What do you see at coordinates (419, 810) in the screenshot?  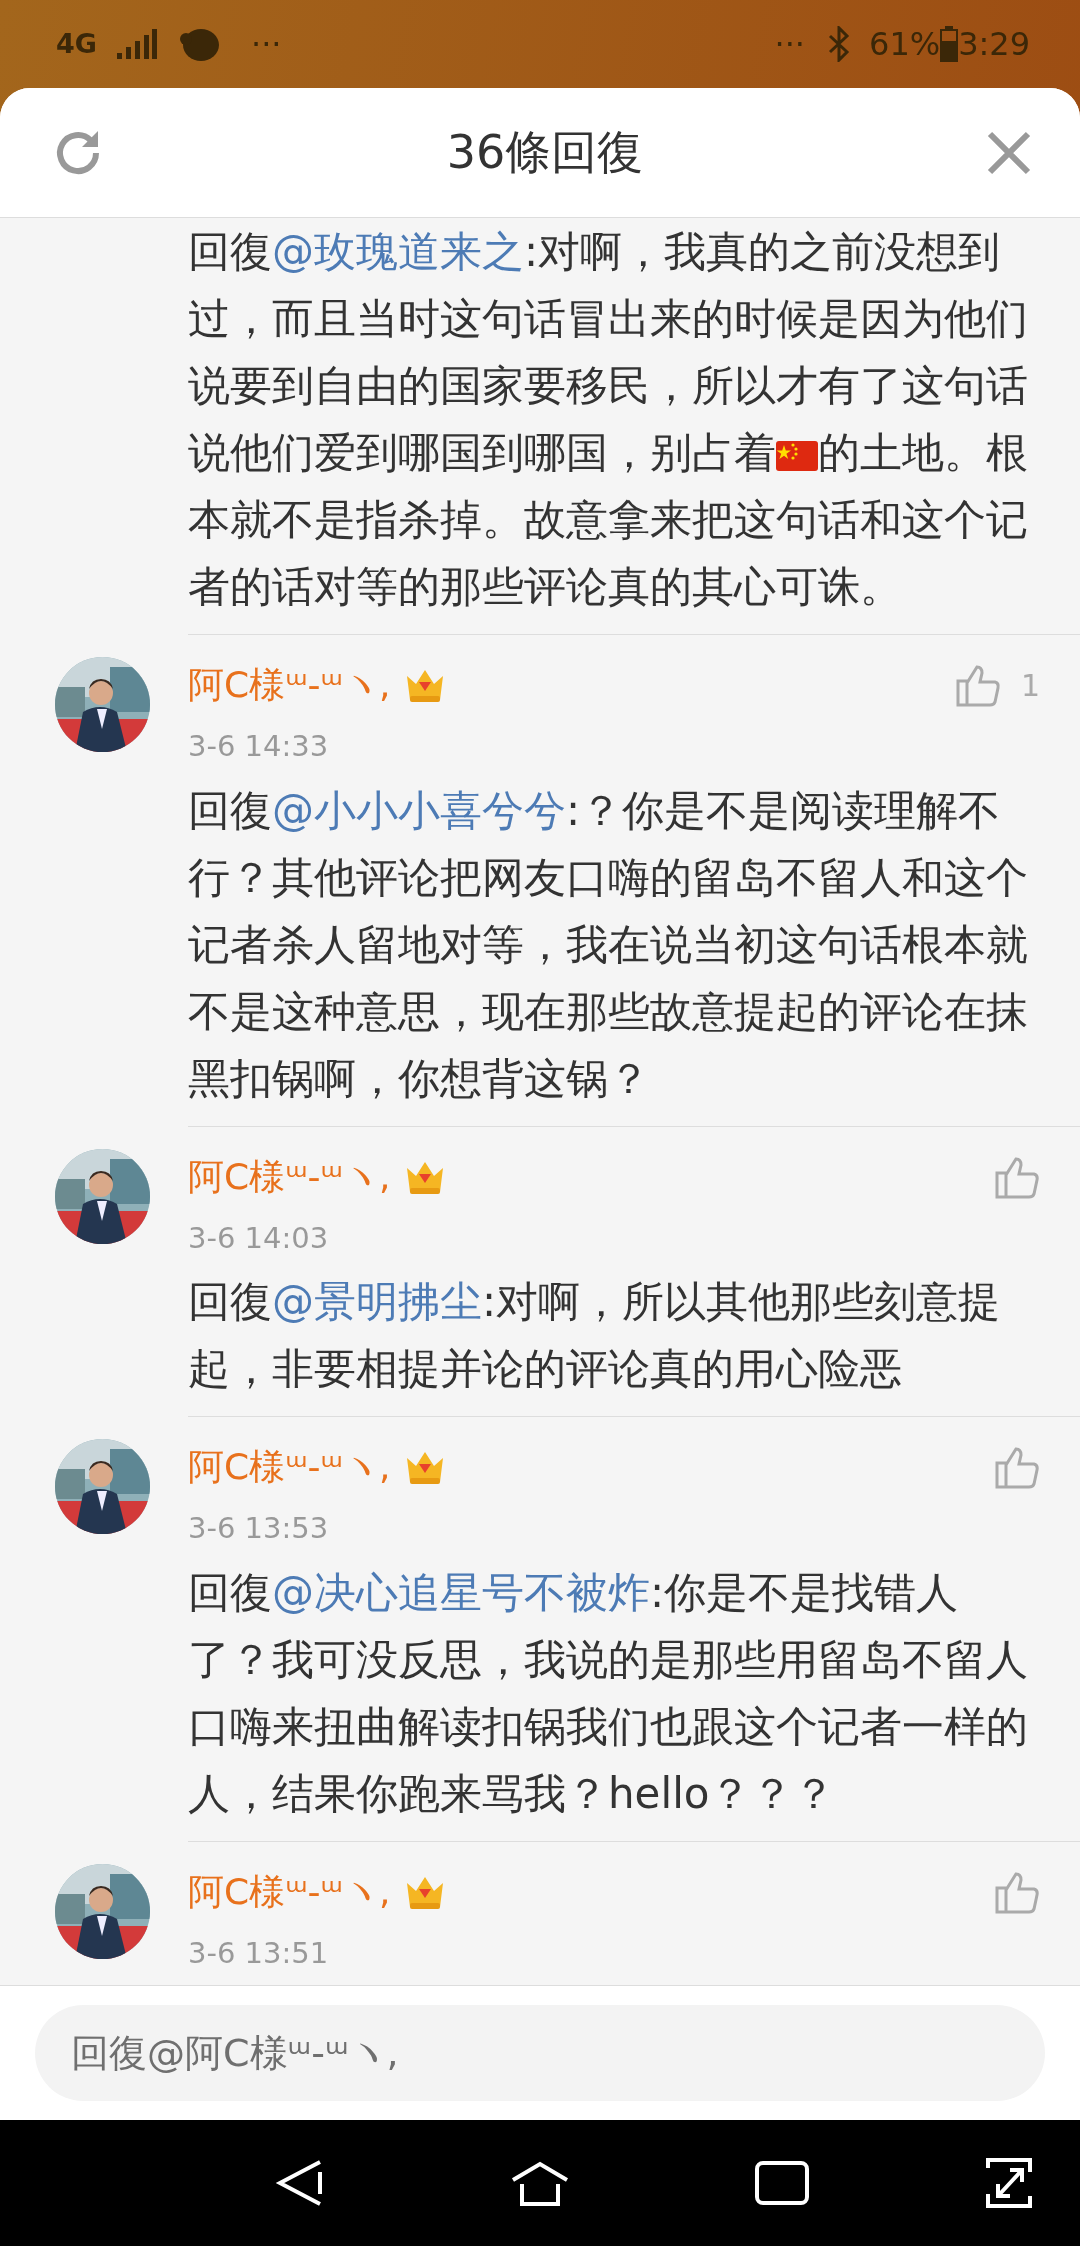 I see `mention-link: @小小小喜兮兮` at bounding box center [419, 810].